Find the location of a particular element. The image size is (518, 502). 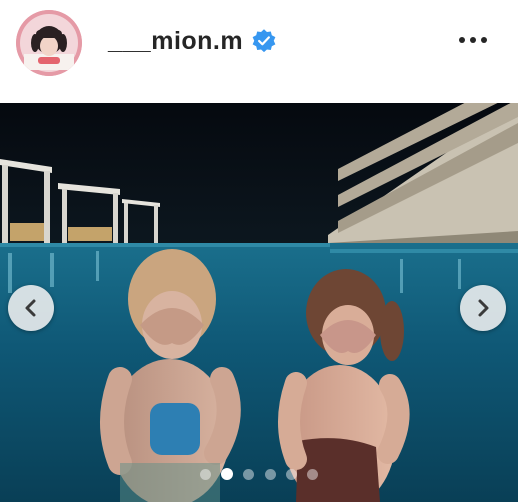

chevron-right-icon is located at coordinates (483, 308).